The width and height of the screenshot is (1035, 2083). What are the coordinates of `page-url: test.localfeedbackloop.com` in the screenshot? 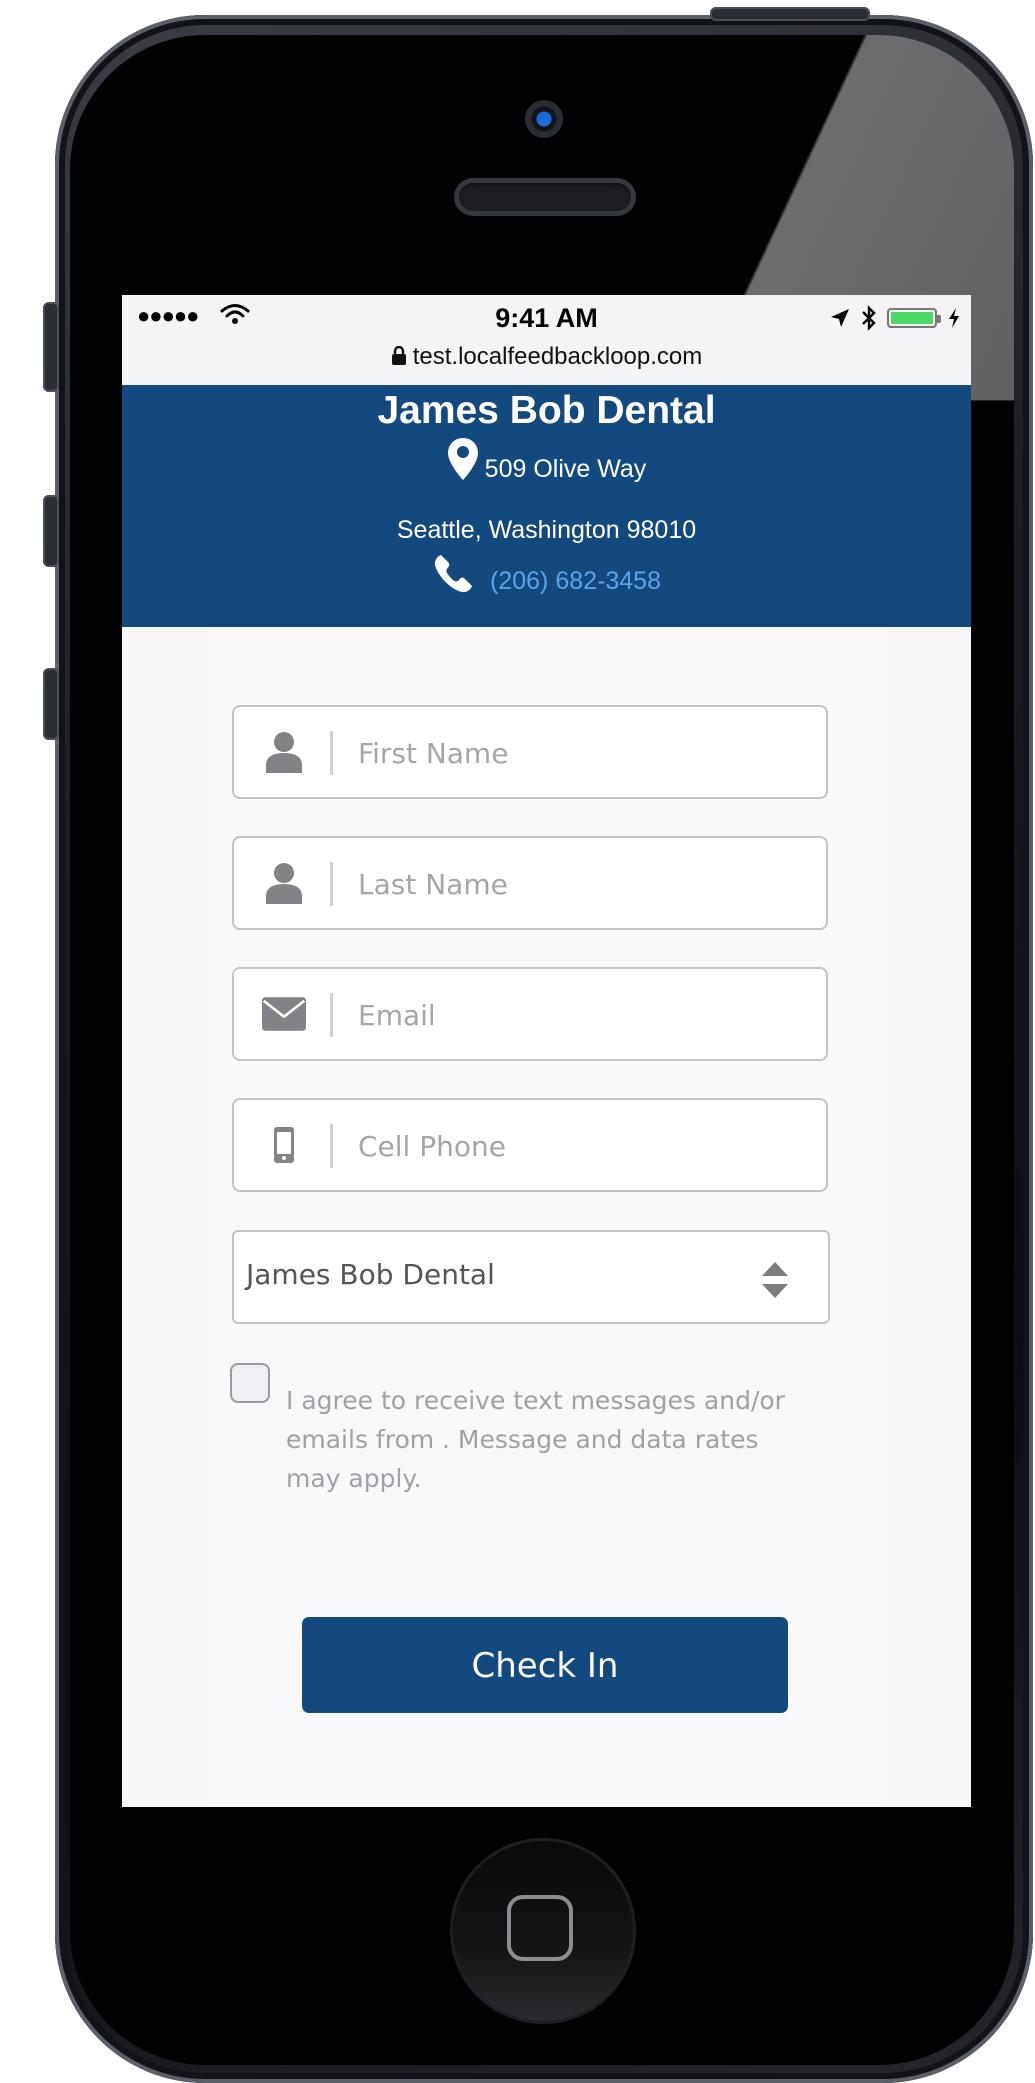 It's located at (557, 356).